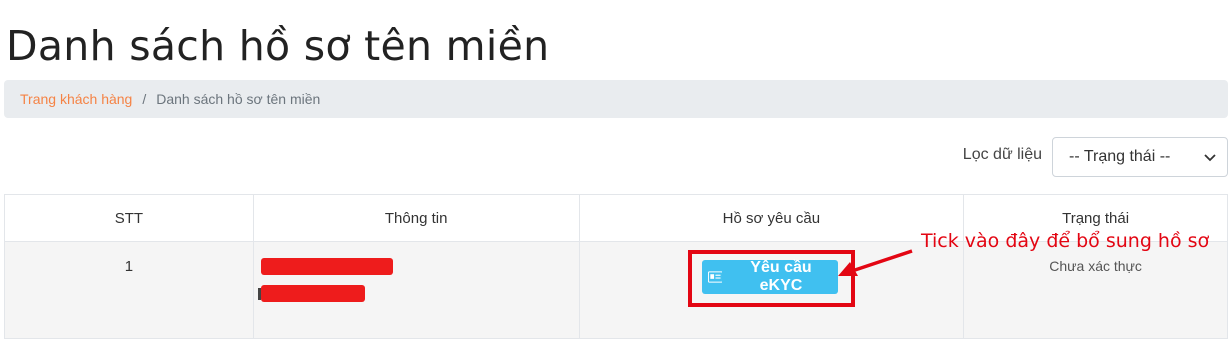  What do you see at coordinates (129, 218) in the screenshot?
I see `header-stt: STT` at bounding box center [129, 218].